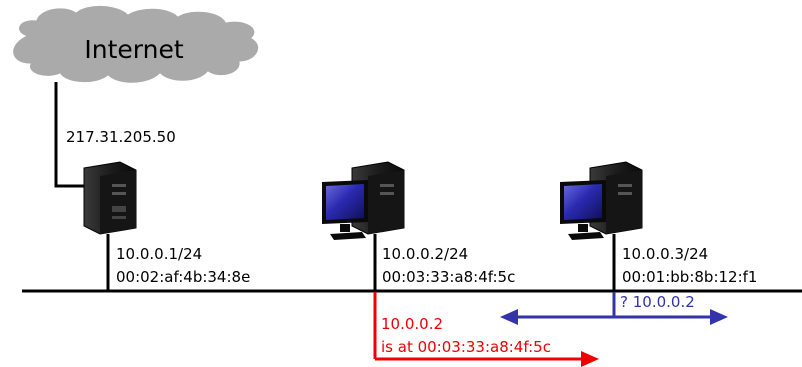 This screenshot has width=802, height=367. Describe the element at coordinates (159, 254) in the screenshot. I see `router-ip: 10.0.0.1/24` at that location.